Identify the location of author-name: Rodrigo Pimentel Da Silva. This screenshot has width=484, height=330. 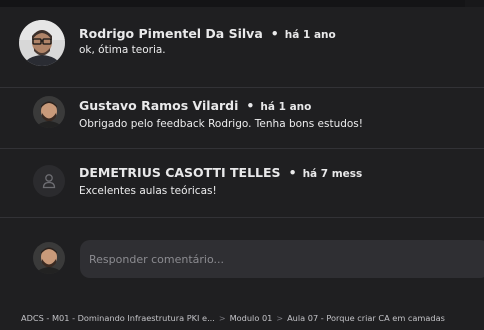
(171, 33).